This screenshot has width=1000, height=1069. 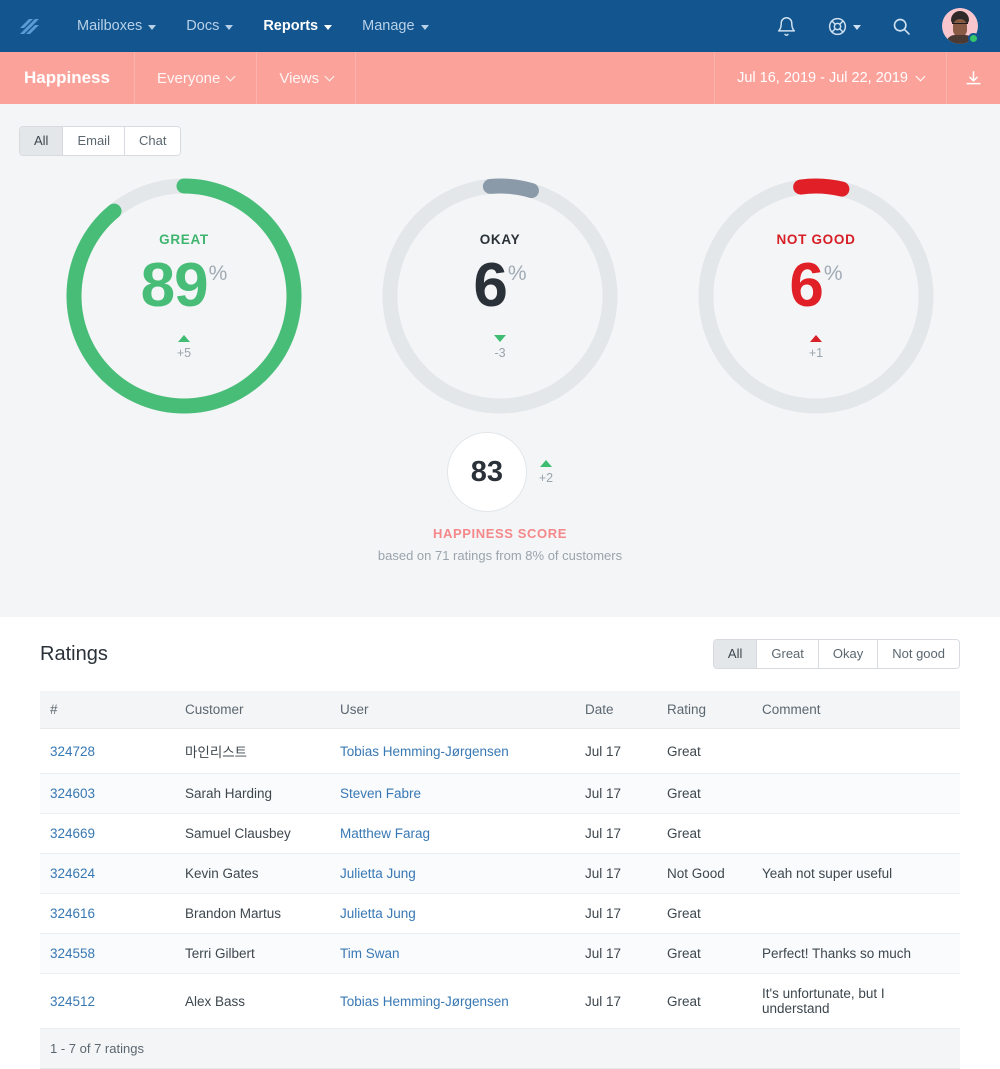 I want to click on donut-great-delta: +5, so click(x=184, y=347).